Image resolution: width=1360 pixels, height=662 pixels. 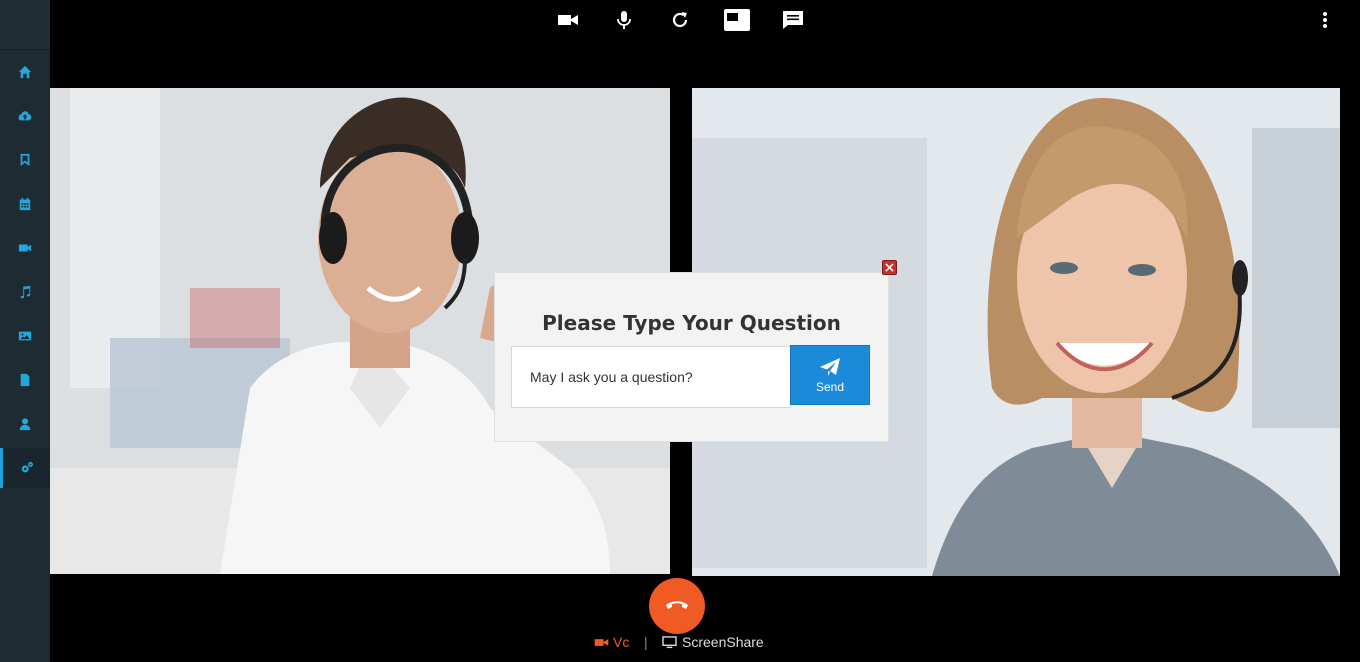 What do you see at coordinates (621, 642) in the screenshot?
I see `video-call-label: Vc` at bounding box center [621, 642].